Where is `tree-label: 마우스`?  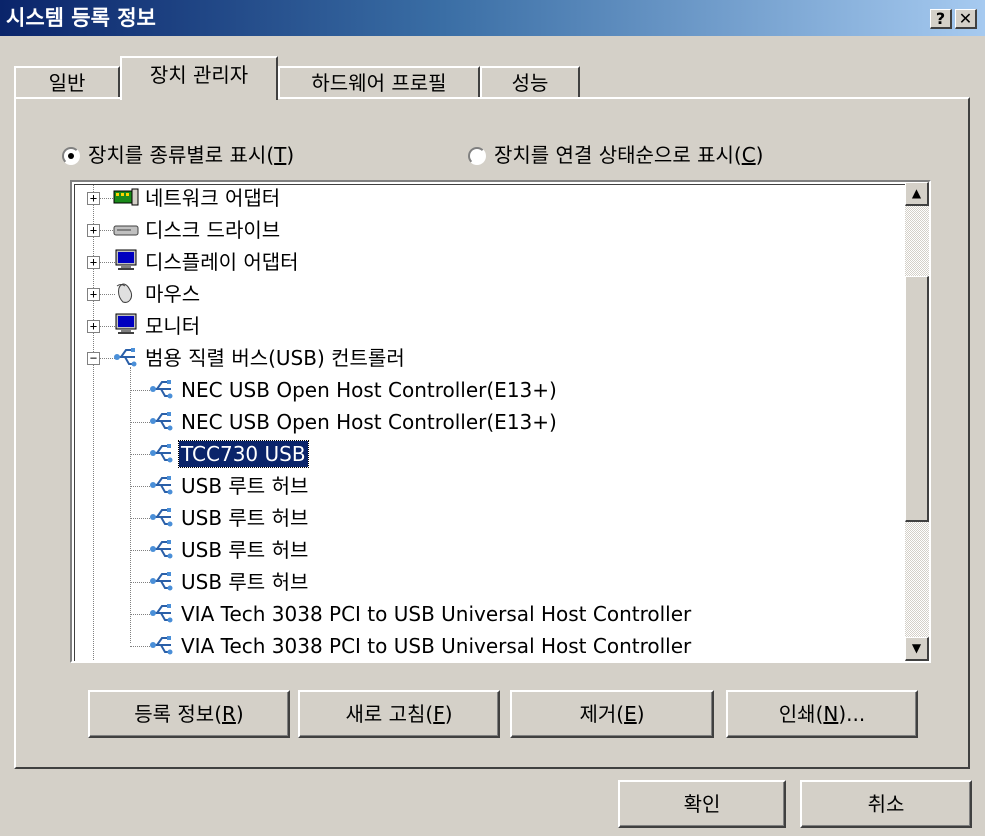 tree-label: 마우스 is located at coordinates (173, 294).